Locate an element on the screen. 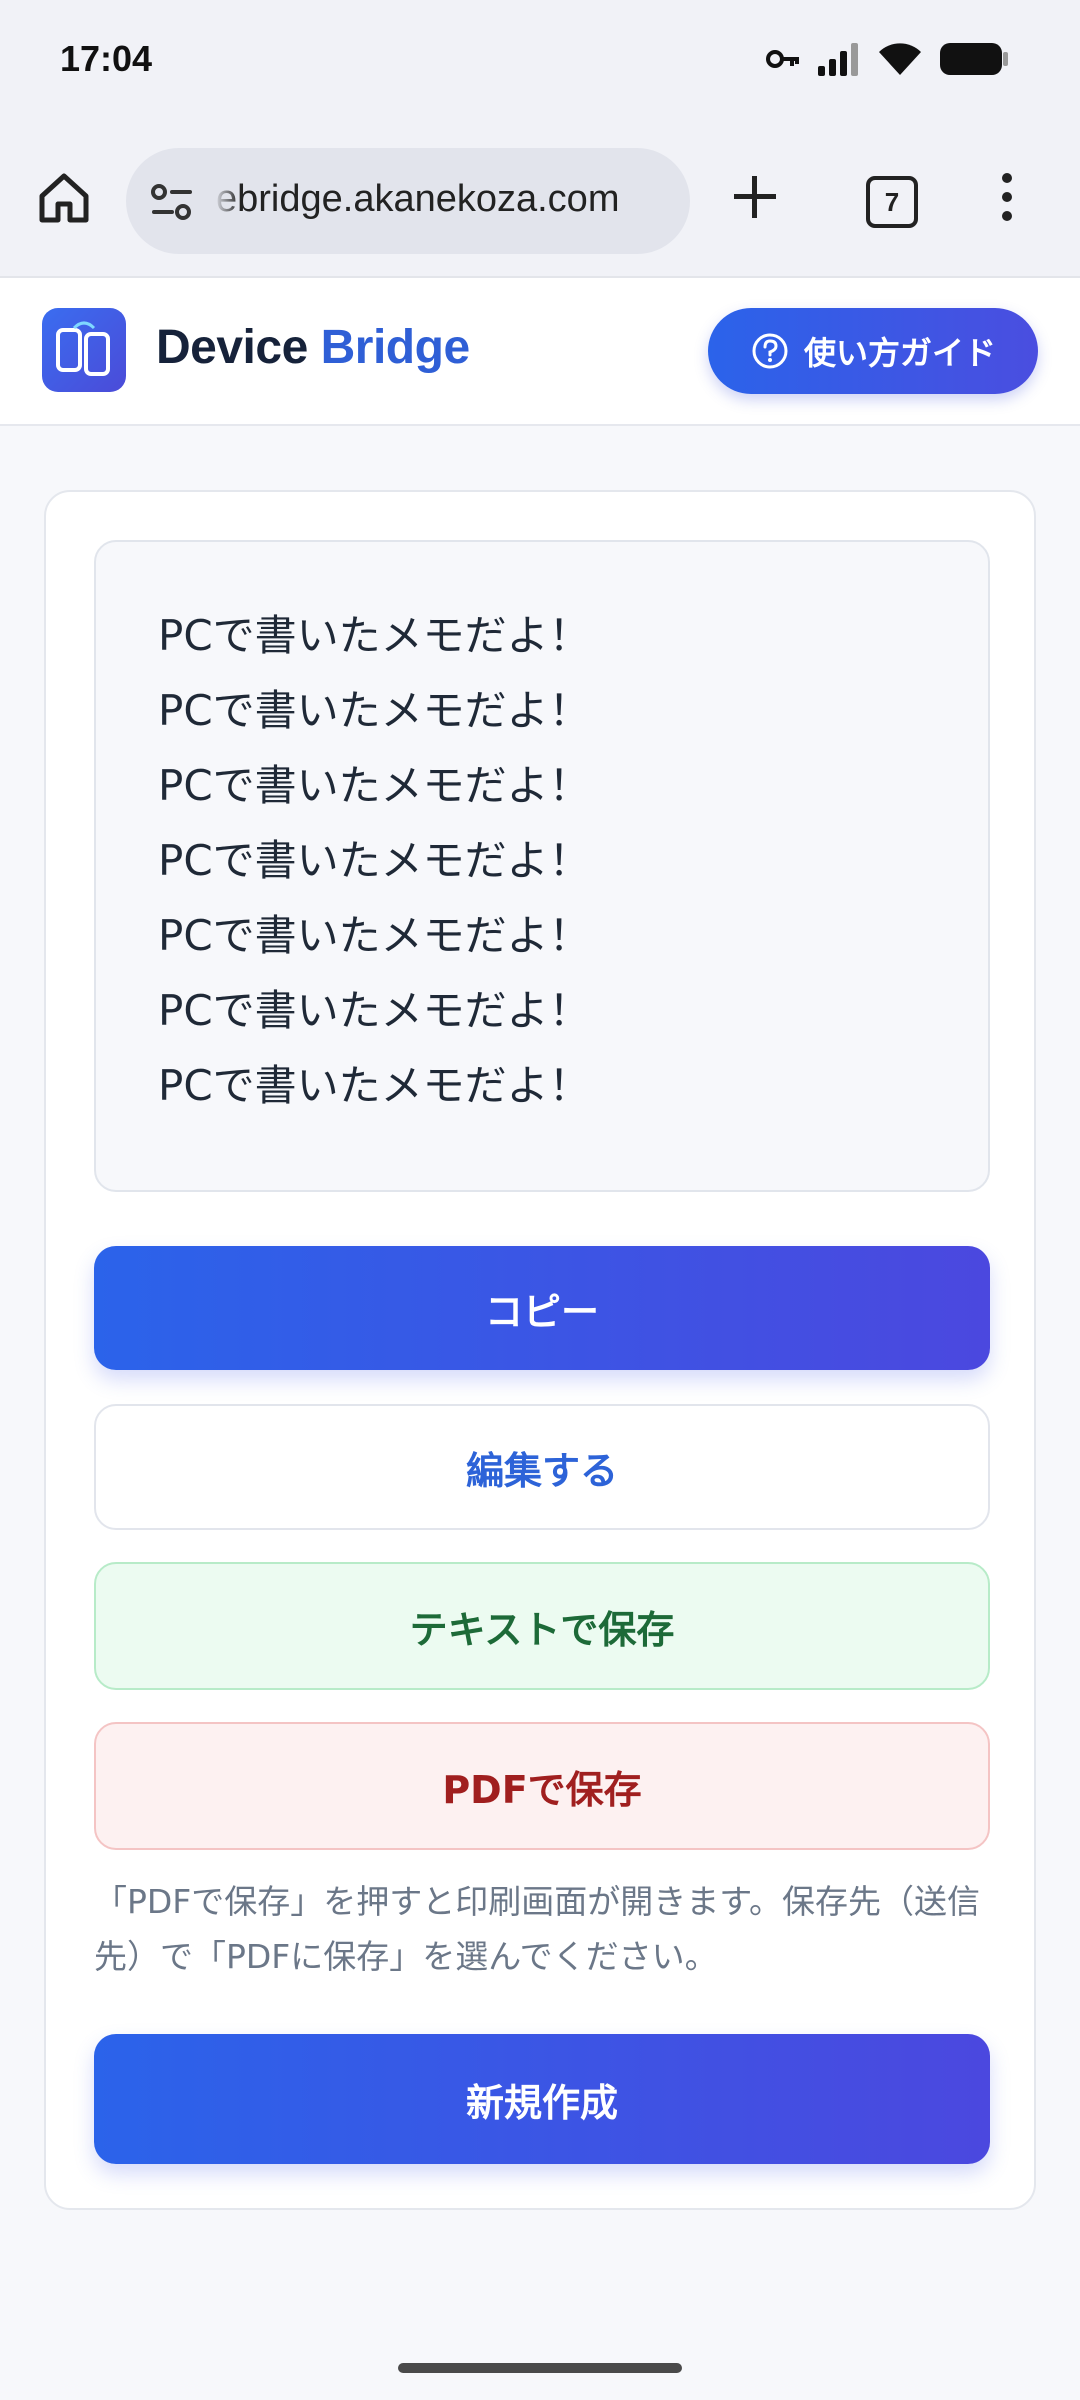 This screenshot has height=2400, width=1080. app-logo is located at coordinates (84, 350).